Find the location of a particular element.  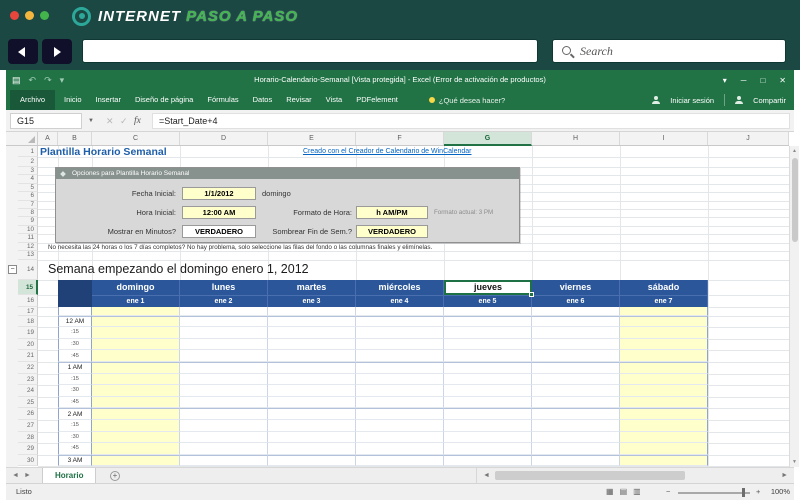

name-box-dropdown-icon: ▼ is located at coordinates (91, 121).